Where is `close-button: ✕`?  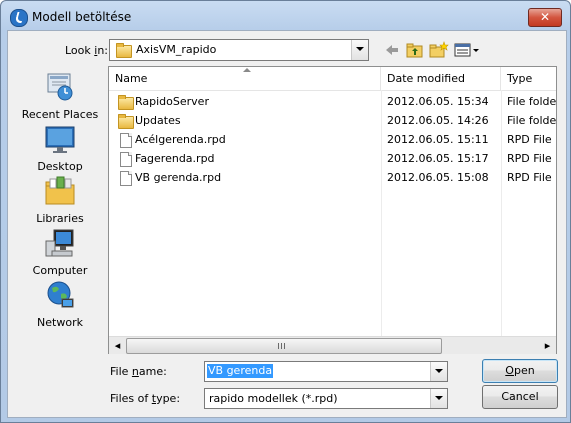
close-button: ✕ is located at coordinates (545, 17).